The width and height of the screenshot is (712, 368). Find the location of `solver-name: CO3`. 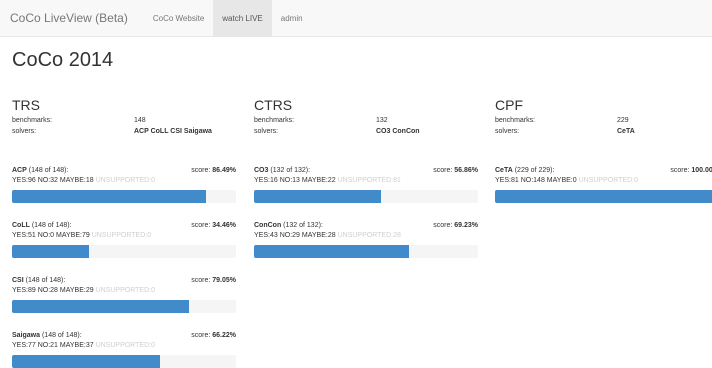

solver-name: CO3 is located at coordinates (261, 170).